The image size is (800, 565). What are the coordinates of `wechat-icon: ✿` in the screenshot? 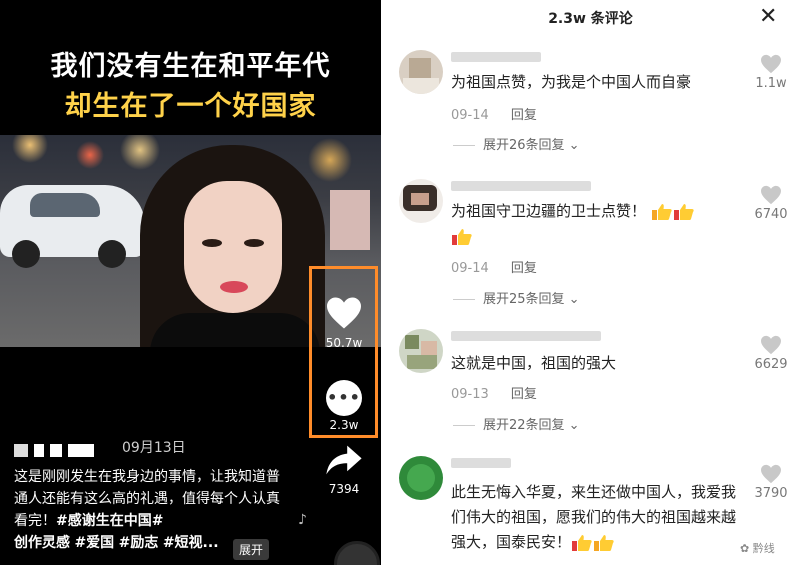 It's located at (746, 548).